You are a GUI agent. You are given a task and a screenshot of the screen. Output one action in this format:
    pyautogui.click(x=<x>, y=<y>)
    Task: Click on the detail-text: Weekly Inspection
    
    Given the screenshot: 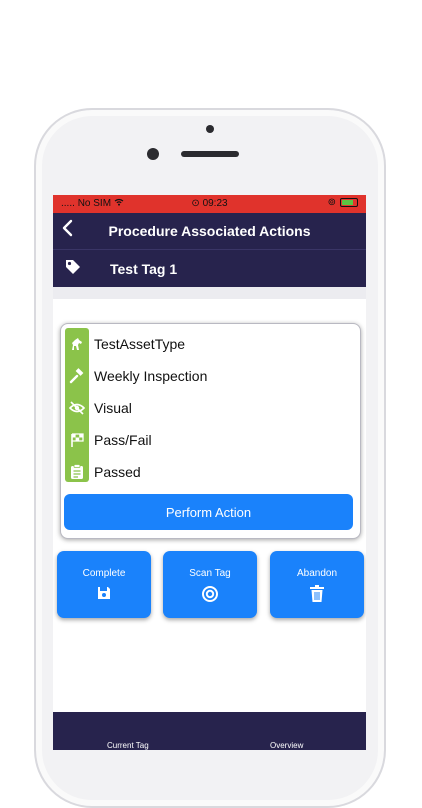 What is the action you would take?
    pyautogui.click(x=151, y=376)
    